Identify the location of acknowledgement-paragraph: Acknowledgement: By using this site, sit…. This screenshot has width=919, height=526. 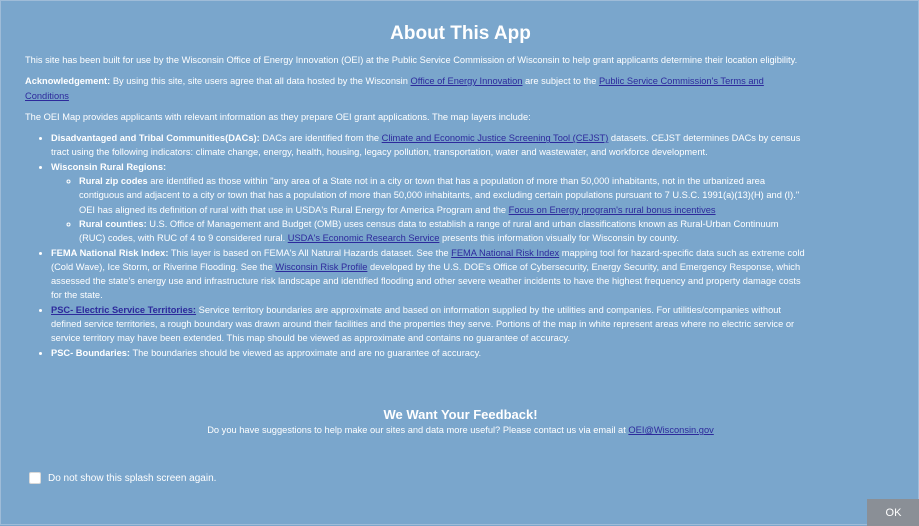
(472, 88).